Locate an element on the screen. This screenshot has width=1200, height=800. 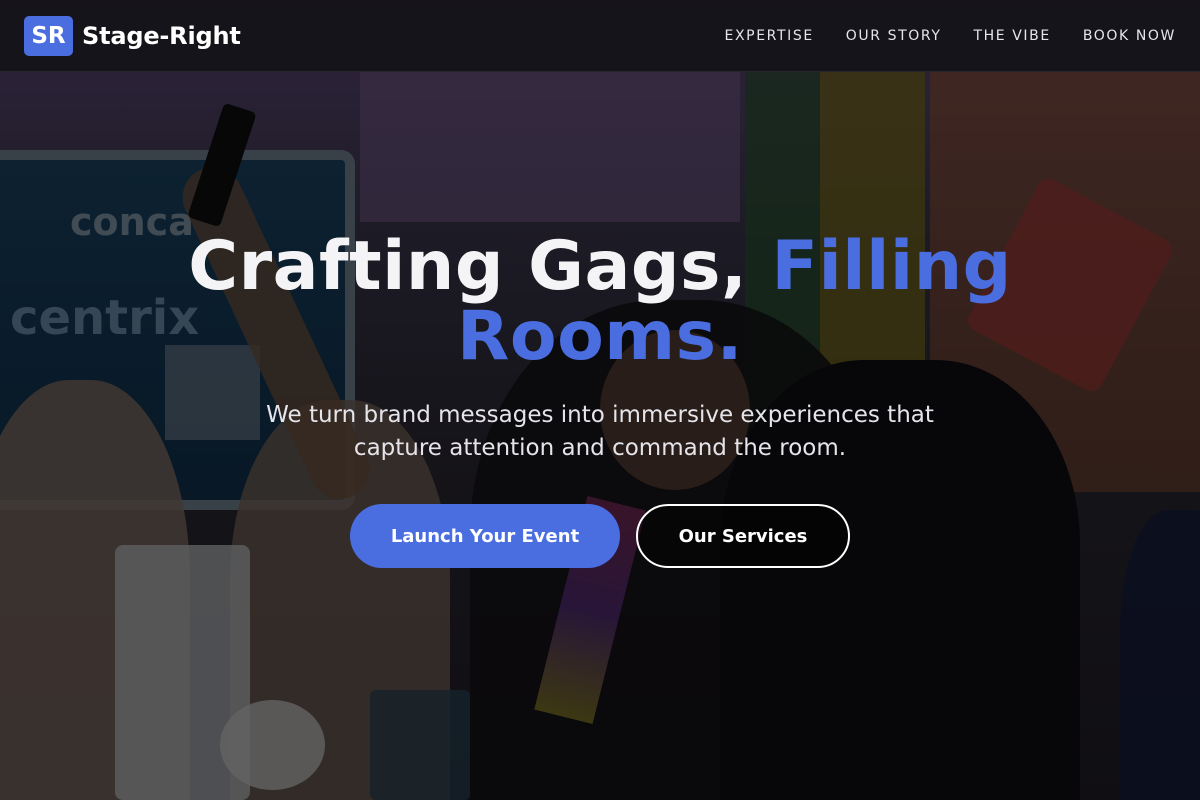
brand-name: Stage-Right is located at coordinates (161, 35).